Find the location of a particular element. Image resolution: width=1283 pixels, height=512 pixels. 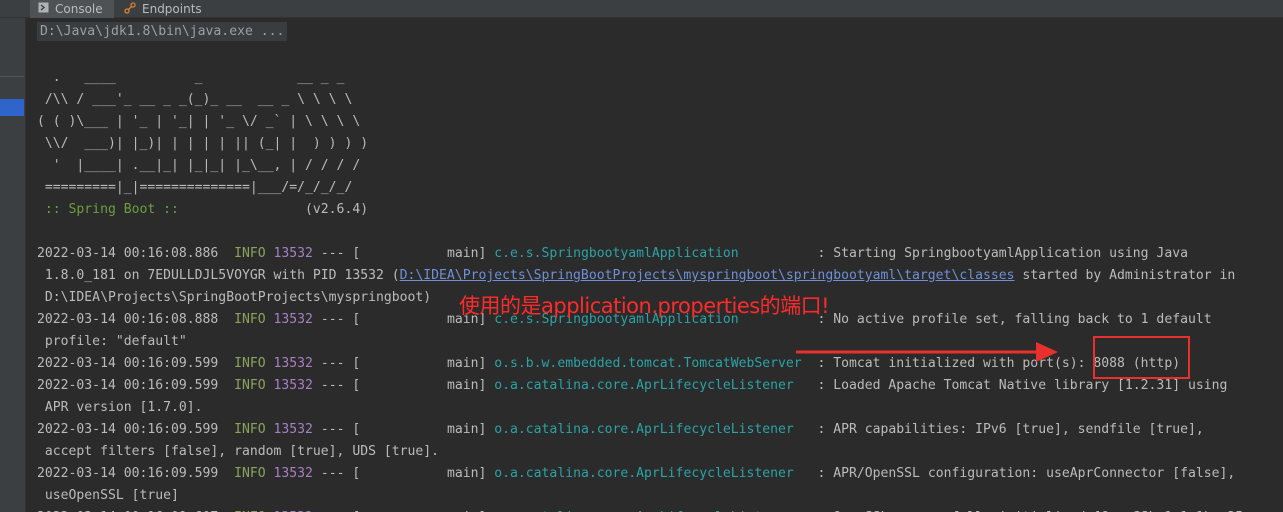

annotation-text: 使用的是application.properties的端口! is located at coordinates (644, 306).